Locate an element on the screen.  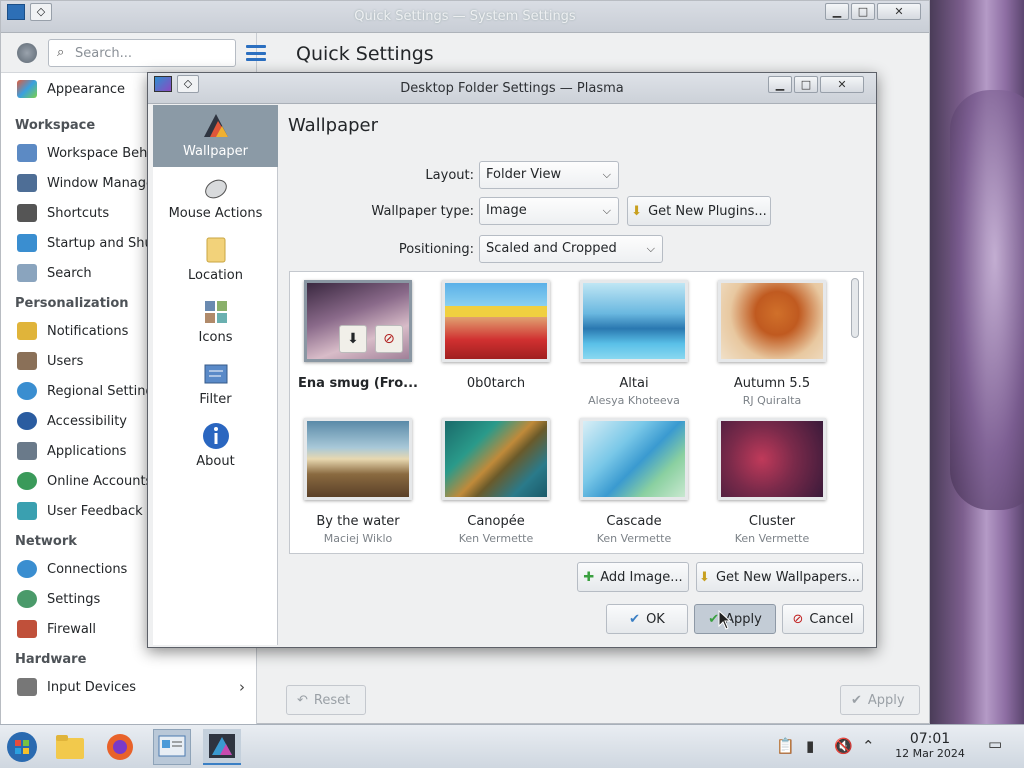
clock: 07:01 12 Mar 2024 is located at coordinates (930, 745).